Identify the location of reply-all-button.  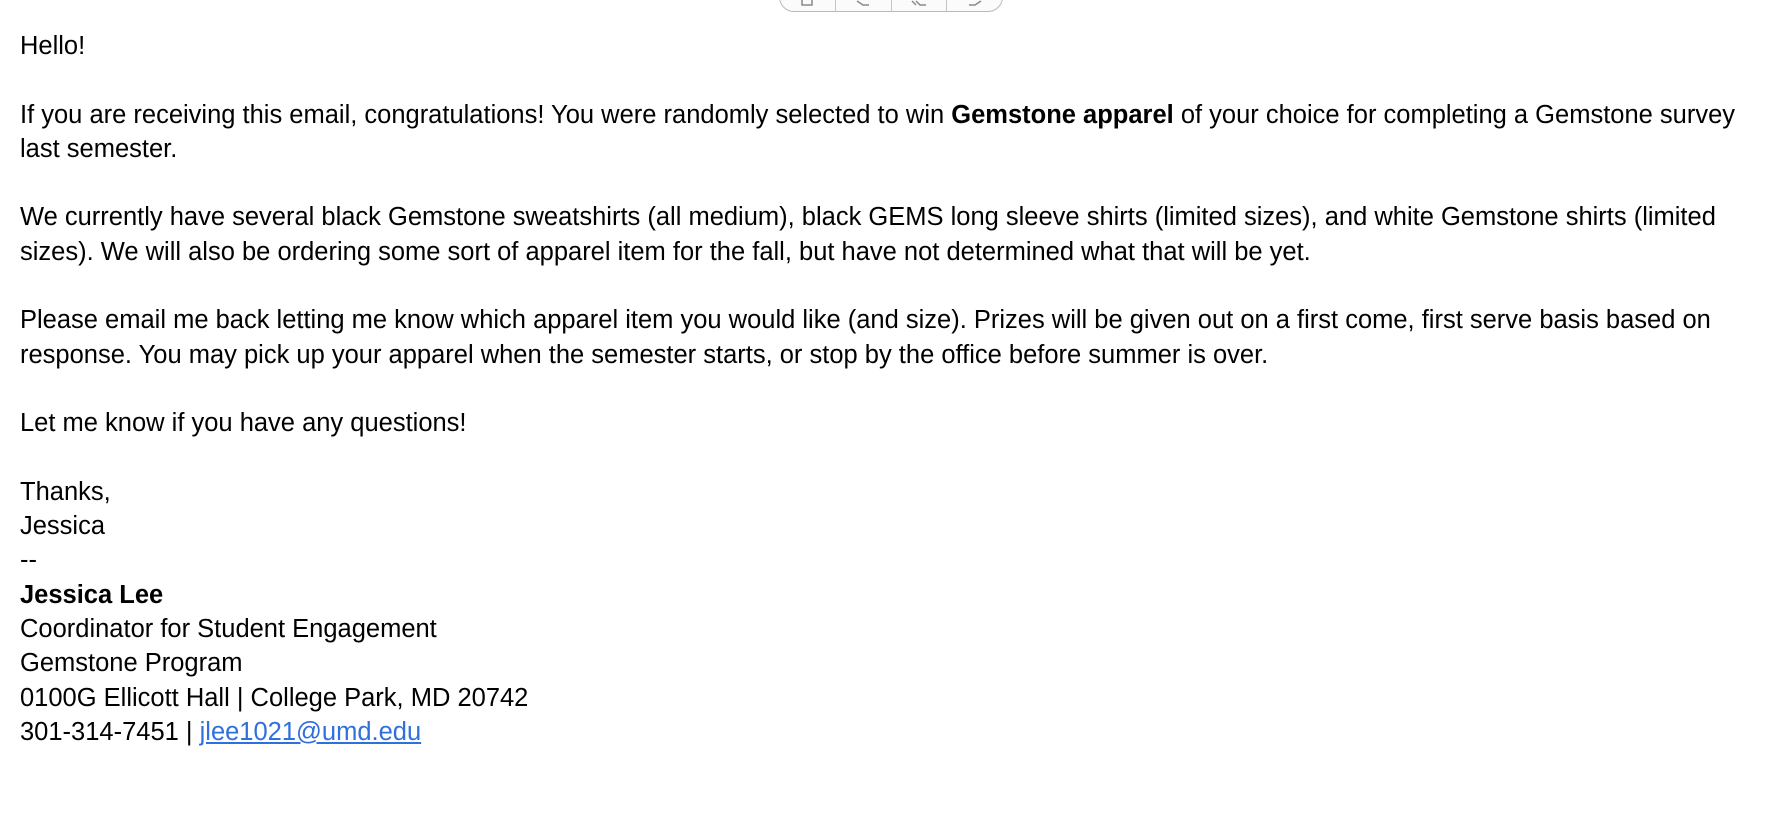
(920, 5).